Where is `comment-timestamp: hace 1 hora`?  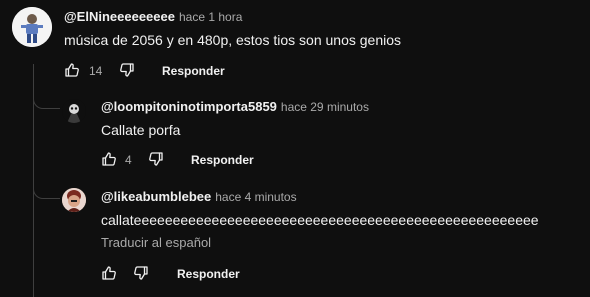 comment-timestamp: hace 1 hora is located at coordinates (210, 17).